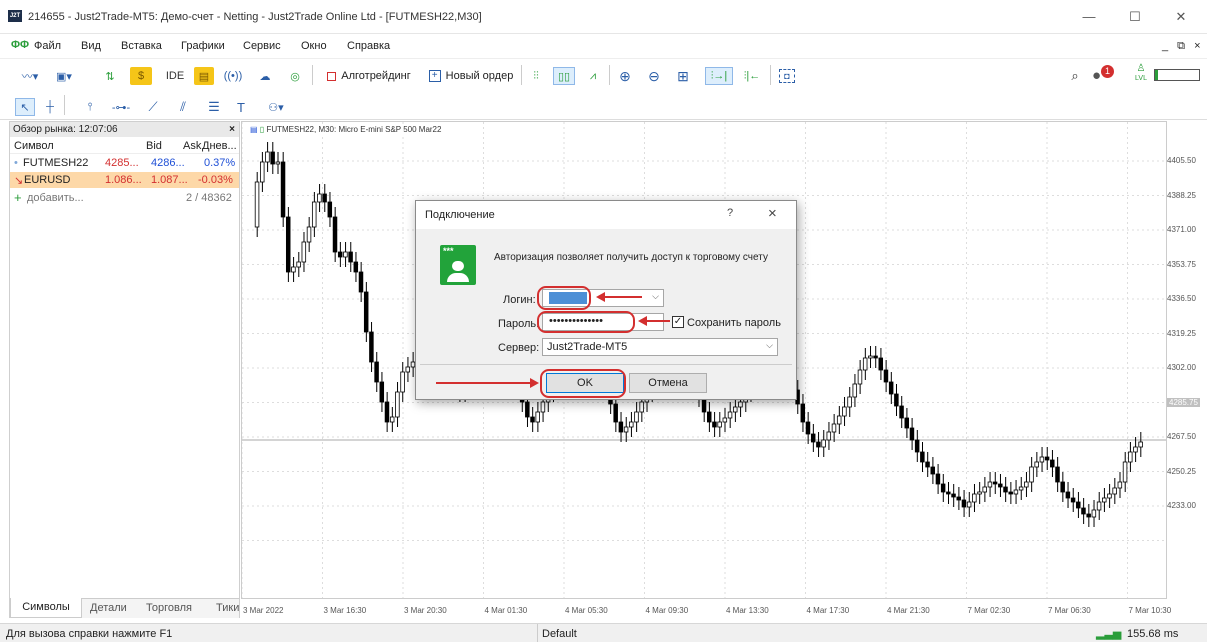 This screenshot has width=1207, height=642. What do you see at coordinates (46, 608) in the screenshot?
I see `tab-symbols: Символы` at bounding box center [46, 608].